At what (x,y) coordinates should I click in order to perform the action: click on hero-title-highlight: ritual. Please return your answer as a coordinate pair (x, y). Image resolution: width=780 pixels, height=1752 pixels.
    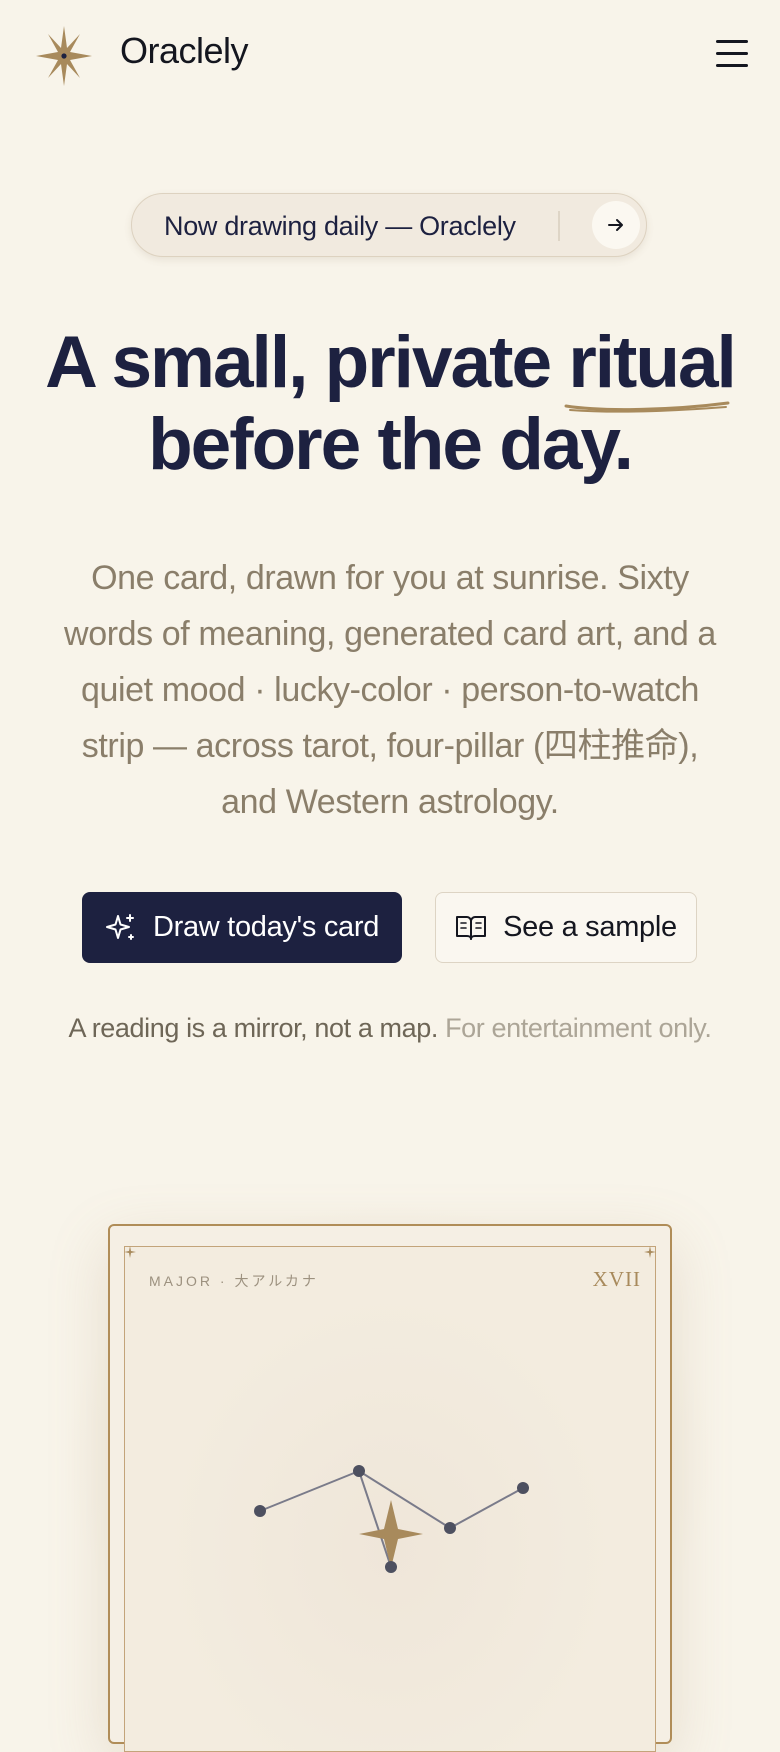
    Looking at the image, I should click on (650, 367).